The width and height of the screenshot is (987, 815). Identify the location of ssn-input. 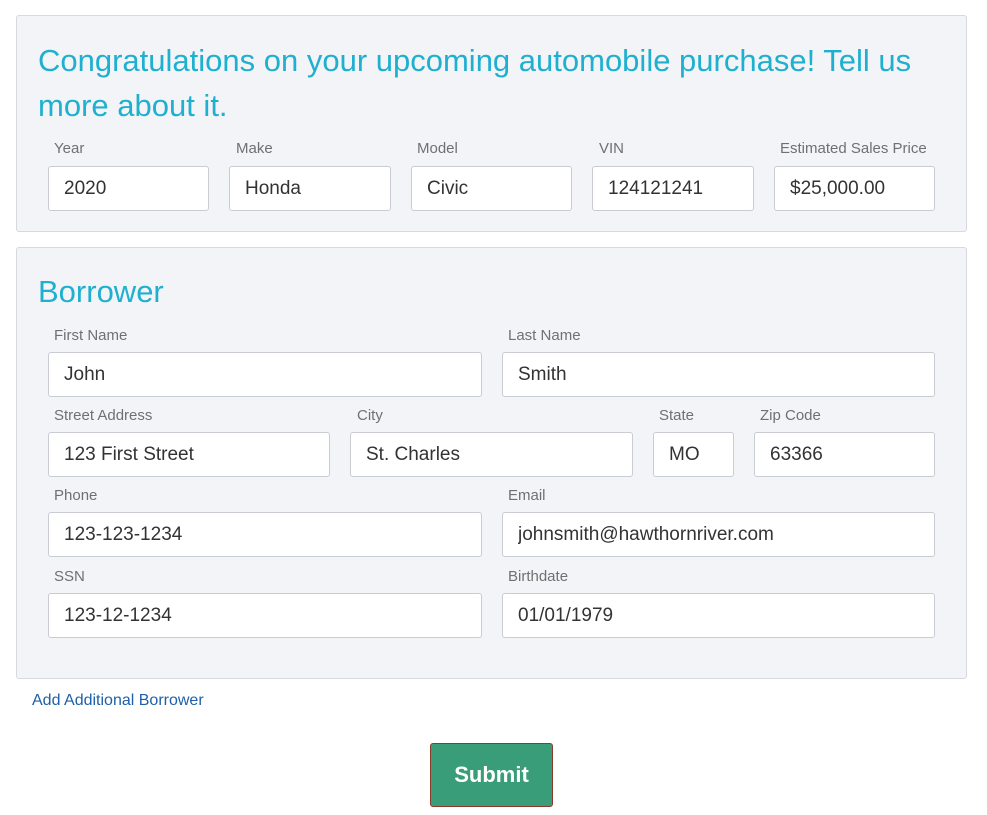
(265, 615).